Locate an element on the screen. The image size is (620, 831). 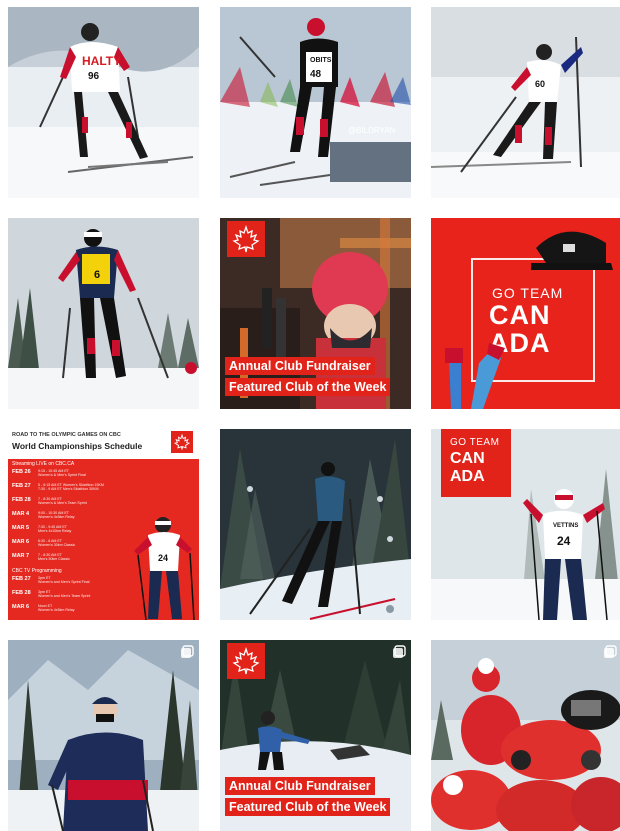
go-team-text: GO TEAM is located at coordinates (475, 442).